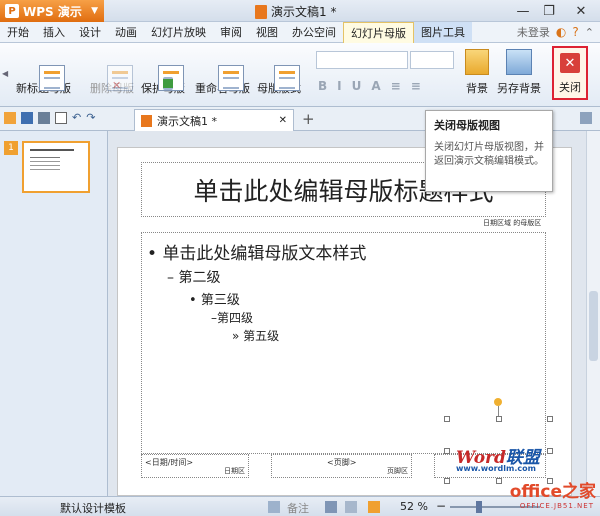 The image size is (600, 516). What do you see at coordinates (479, 507) in the screenshot?
I see `zoom-slider-thumb` at bounding box center [479, 507].